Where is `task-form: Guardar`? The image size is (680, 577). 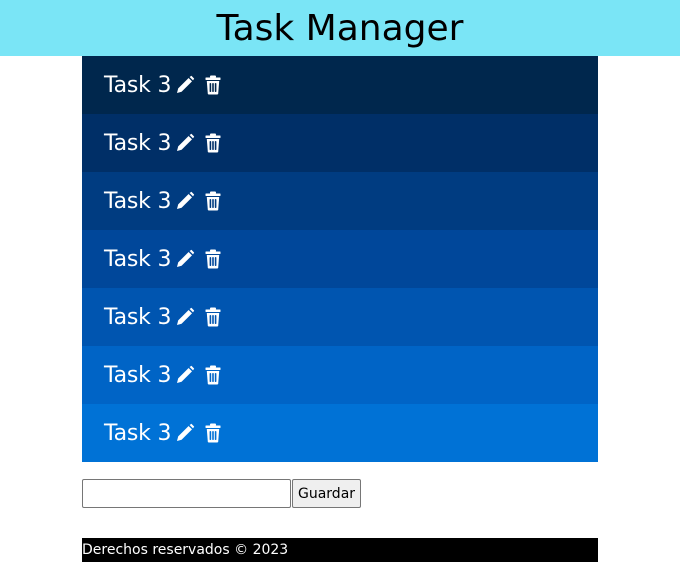 task-form: Guardar is located at coordinates (222, 493).